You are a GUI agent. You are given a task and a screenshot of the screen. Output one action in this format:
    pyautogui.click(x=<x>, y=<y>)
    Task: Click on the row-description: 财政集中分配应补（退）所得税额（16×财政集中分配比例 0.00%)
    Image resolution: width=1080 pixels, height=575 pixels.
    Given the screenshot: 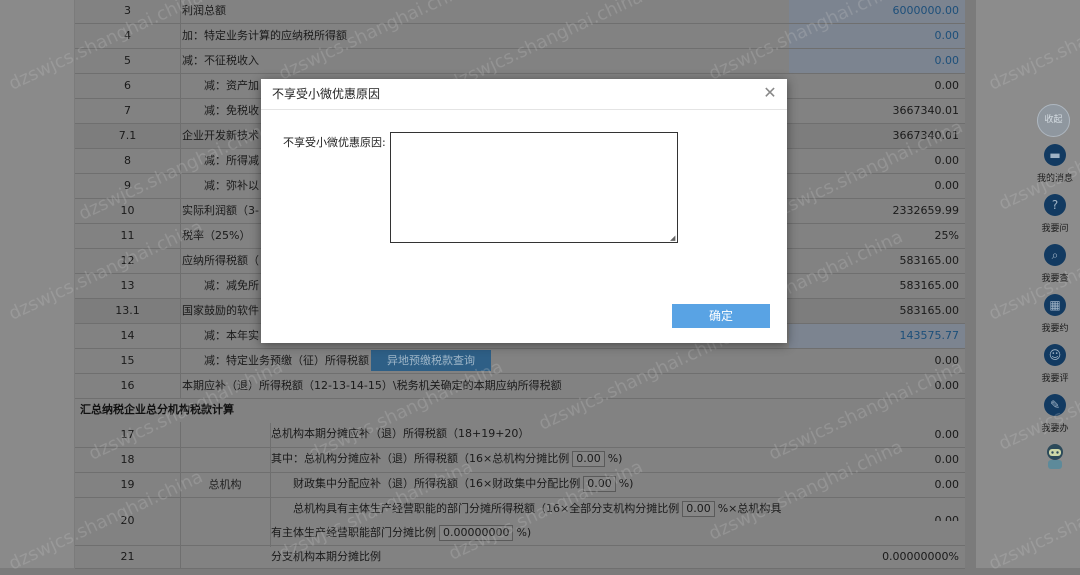 What is the action you would take?
    pyautogui.click(x=571, y=484)
    